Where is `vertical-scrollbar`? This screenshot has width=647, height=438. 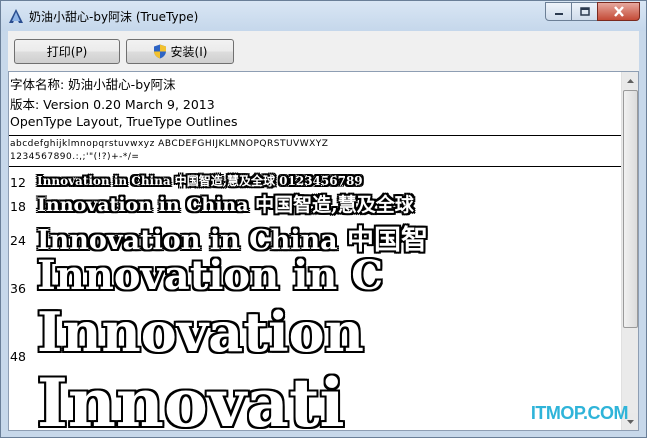 vertical-scrollbar is located at coordinates (629, 251).